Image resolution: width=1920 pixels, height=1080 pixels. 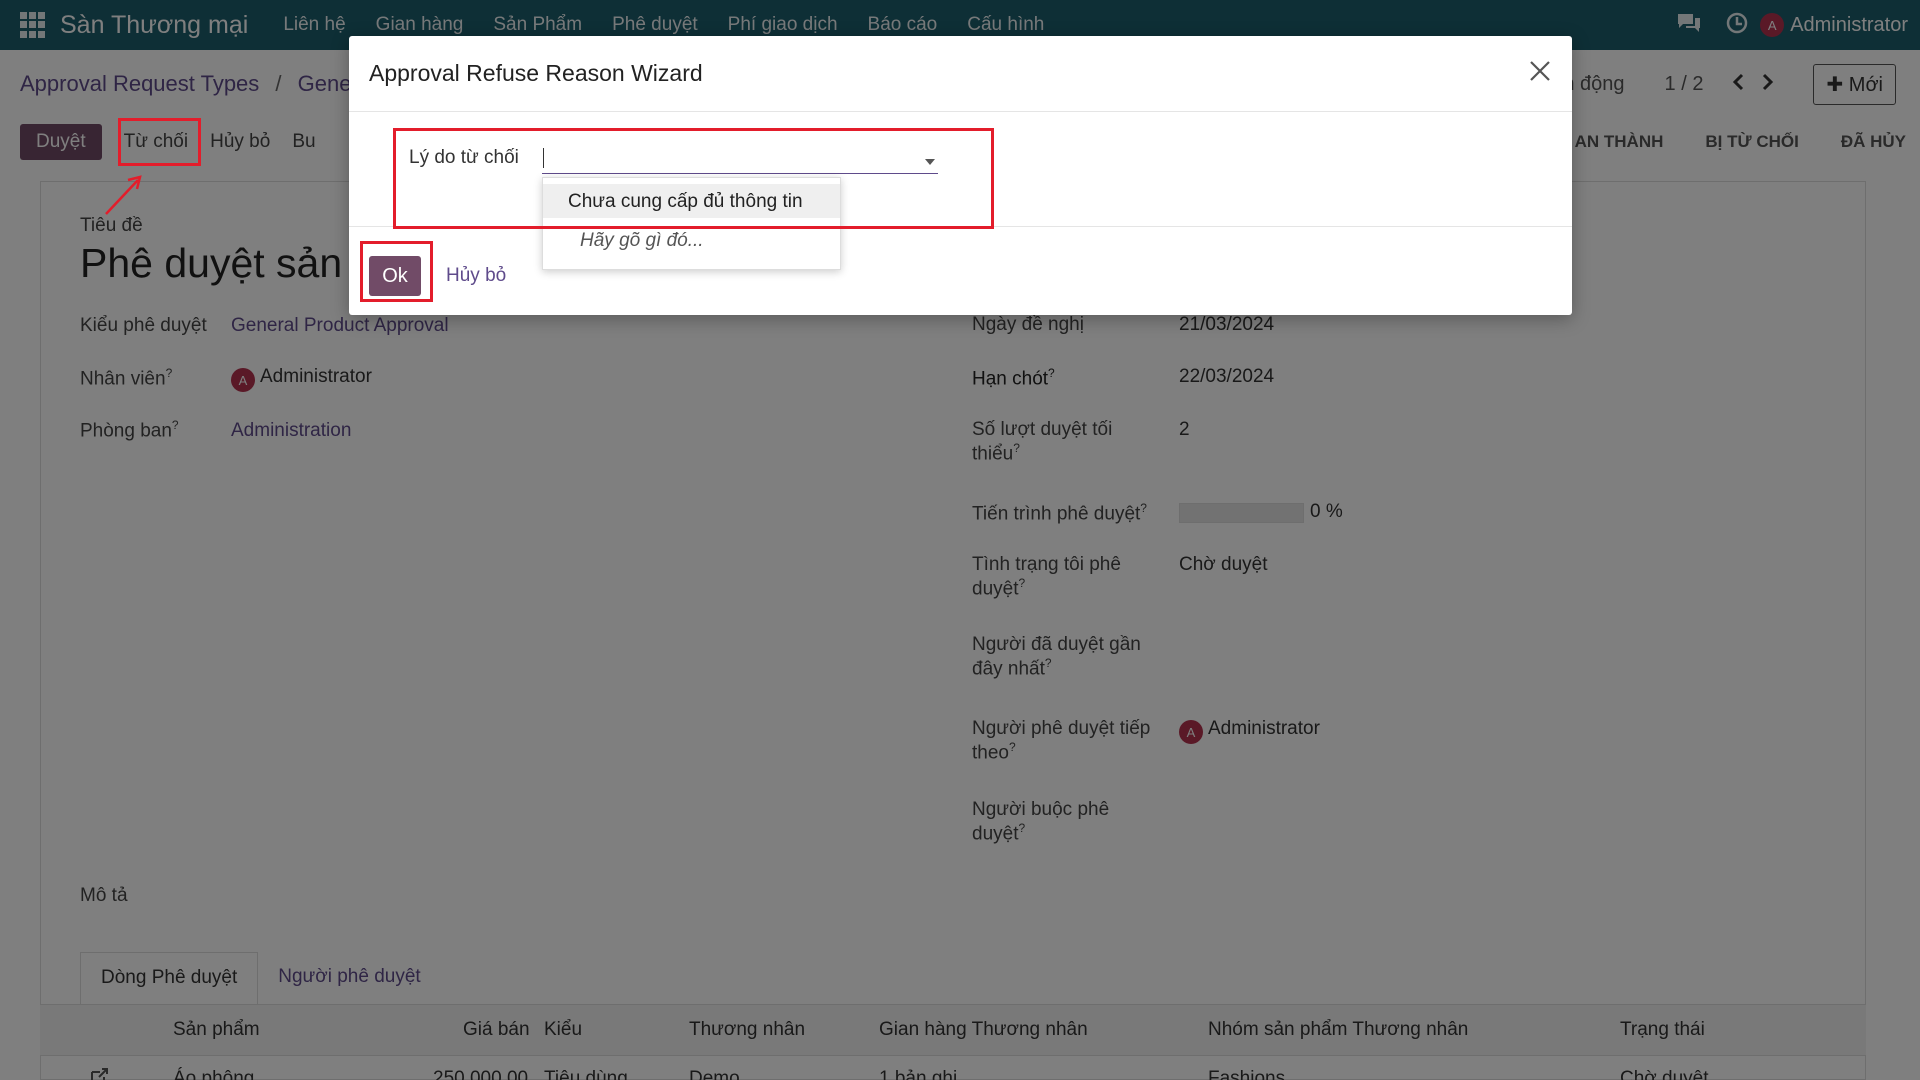 What do you see at coordinates (396, 271) in the screenshot?
I see `annotation-box-ok` at bounding box center [396, 271].